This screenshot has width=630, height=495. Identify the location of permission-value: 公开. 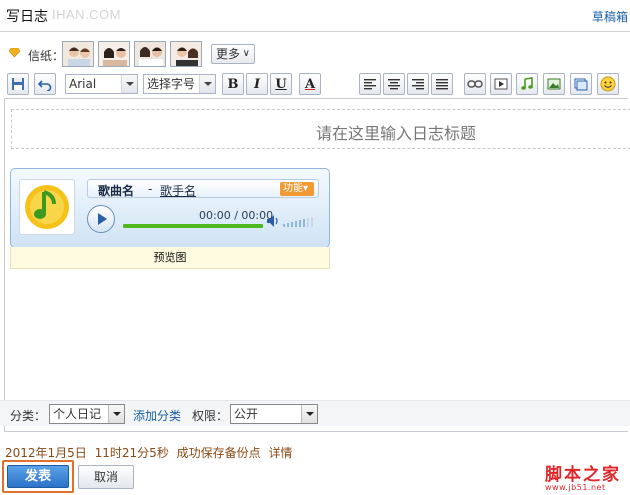
(246, 414).